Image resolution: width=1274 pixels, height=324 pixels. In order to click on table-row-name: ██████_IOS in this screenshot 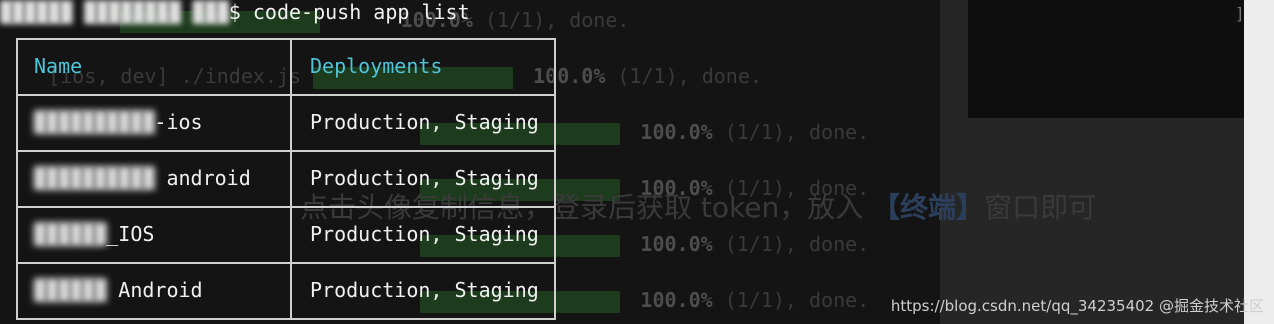, I will do `click(94, 234)`.